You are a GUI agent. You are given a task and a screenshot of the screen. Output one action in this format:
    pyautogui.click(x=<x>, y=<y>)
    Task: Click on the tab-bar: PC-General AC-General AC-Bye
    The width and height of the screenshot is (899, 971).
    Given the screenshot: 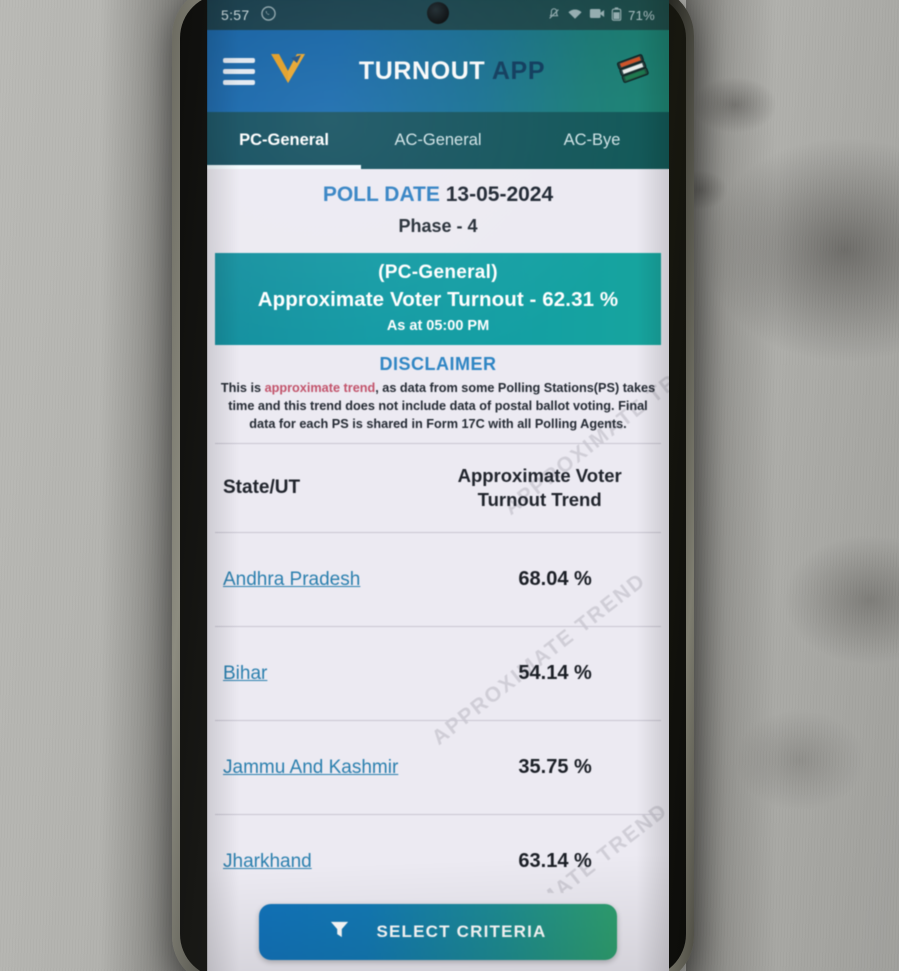 What is the action you would take?
    pyautogui.click(x=438, y=140)
    